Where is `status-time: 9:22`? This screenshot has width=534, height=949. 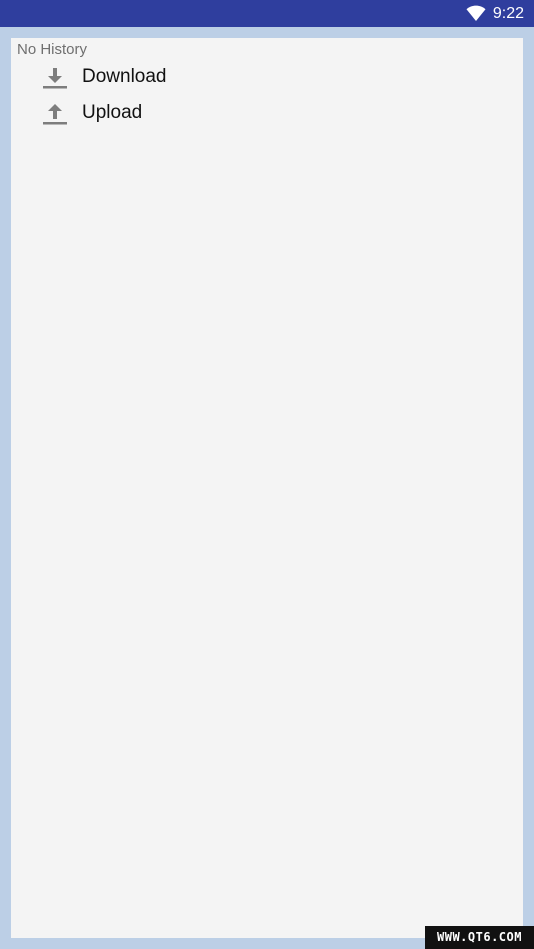
status-time: 9:22 is located at coordinates (508, 13).